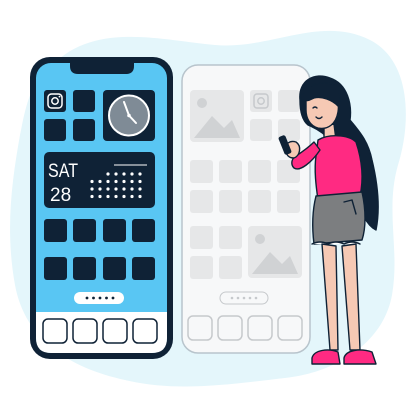 This screenshot has width=412, height=412. Describe the element at coordinates (60, 195) in the screenshot. I see `calendar-date: 28` at that location.